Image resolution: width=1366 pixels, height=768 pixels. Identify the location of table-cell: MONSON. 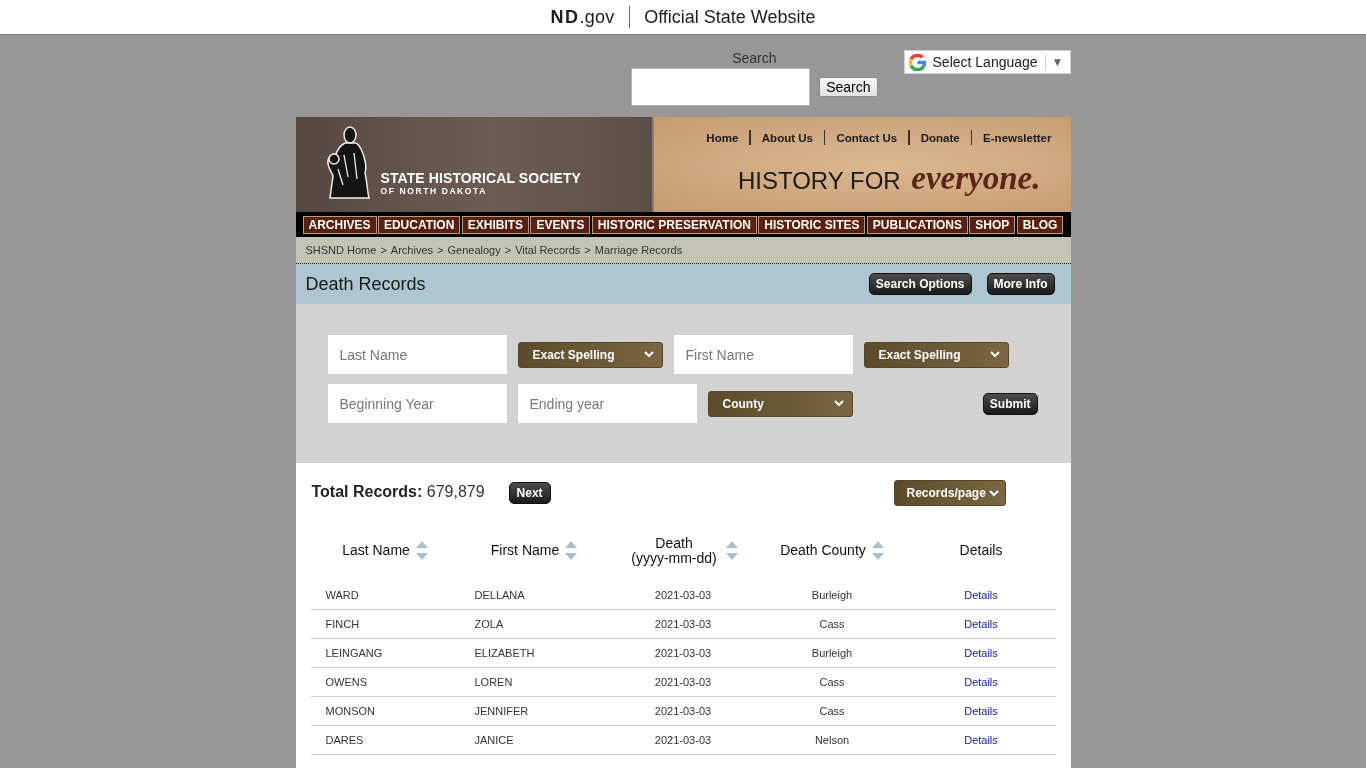
(385, 711).